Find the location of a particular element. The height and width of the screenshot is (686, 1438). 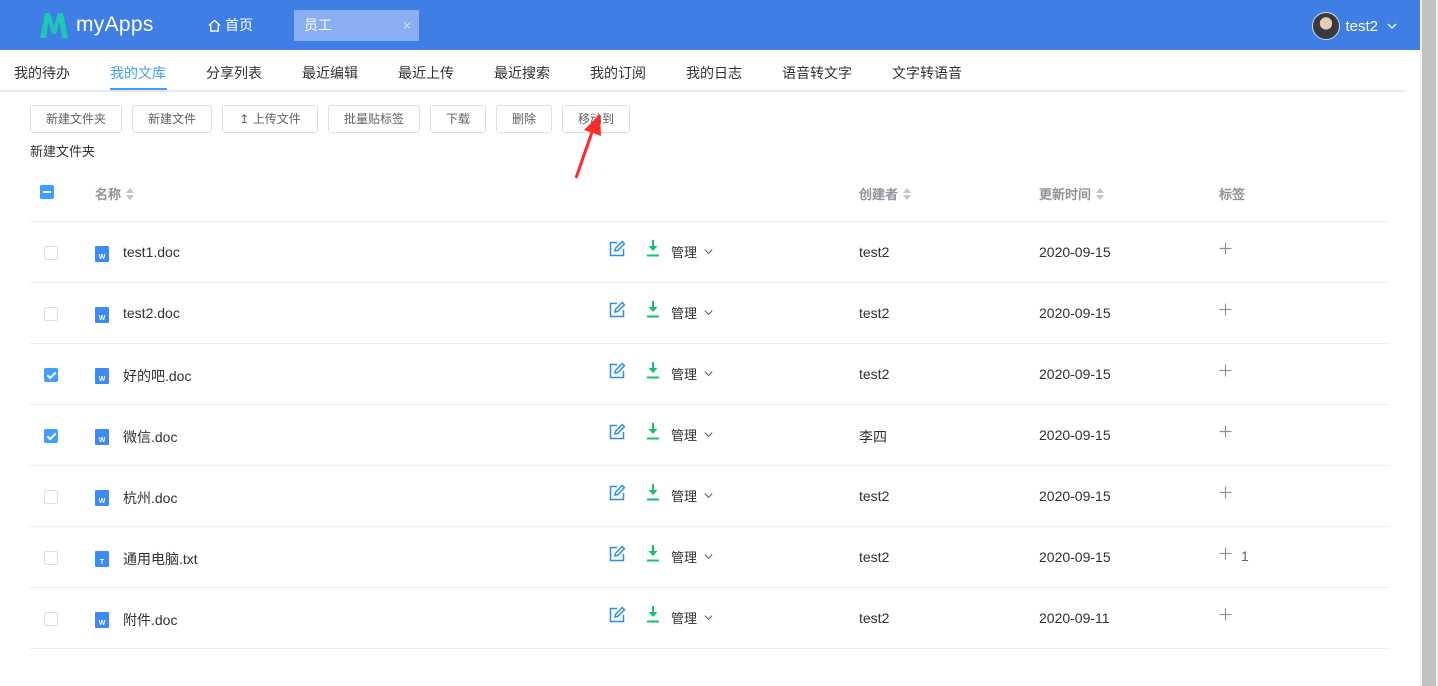

txt-file-icon: T is located at coordinates (102, 559).